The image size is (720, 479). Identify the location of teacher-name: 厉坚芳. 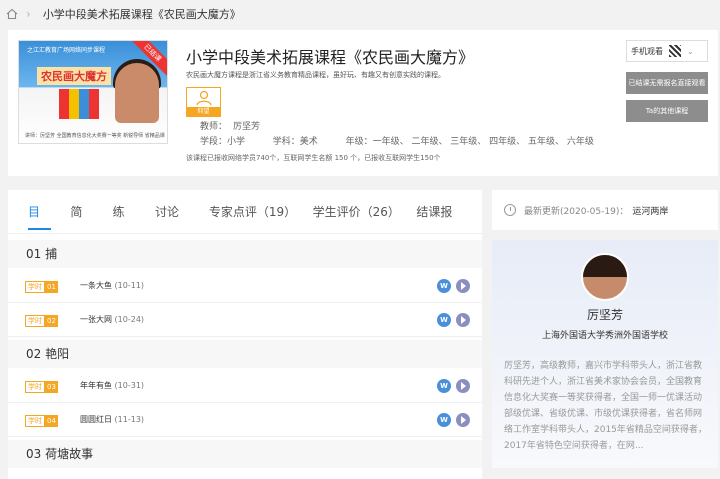
(246, 127).